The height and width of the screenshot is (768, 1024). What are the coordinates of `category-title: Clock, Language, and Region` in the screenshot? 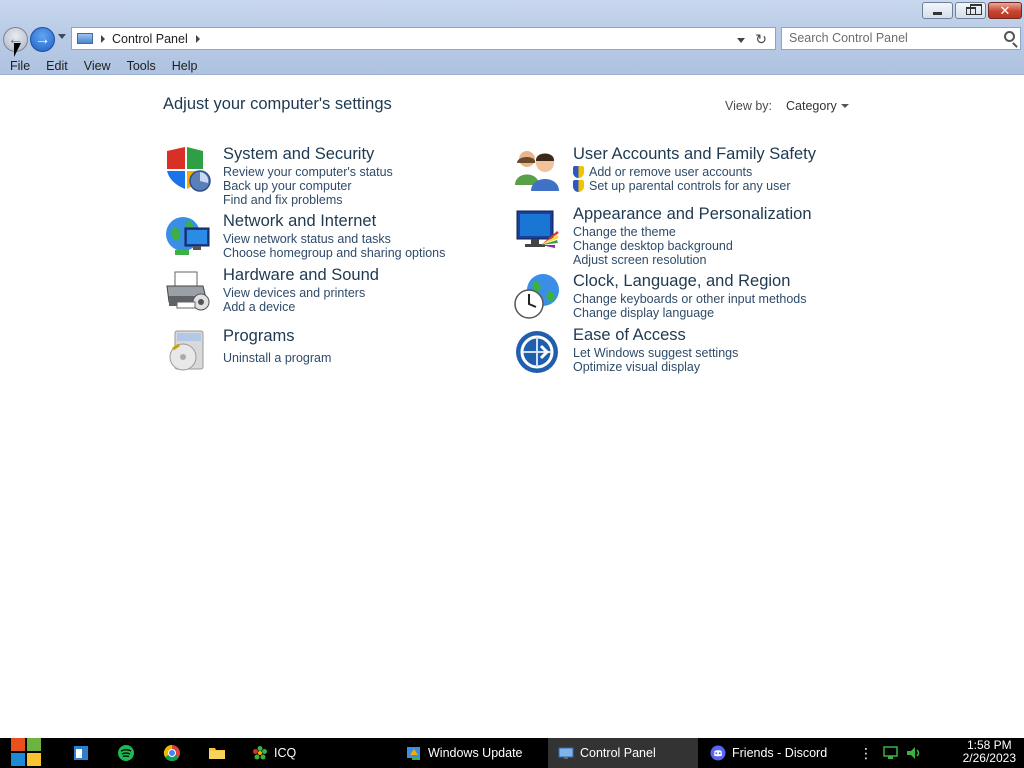 It's located at (681, 281).